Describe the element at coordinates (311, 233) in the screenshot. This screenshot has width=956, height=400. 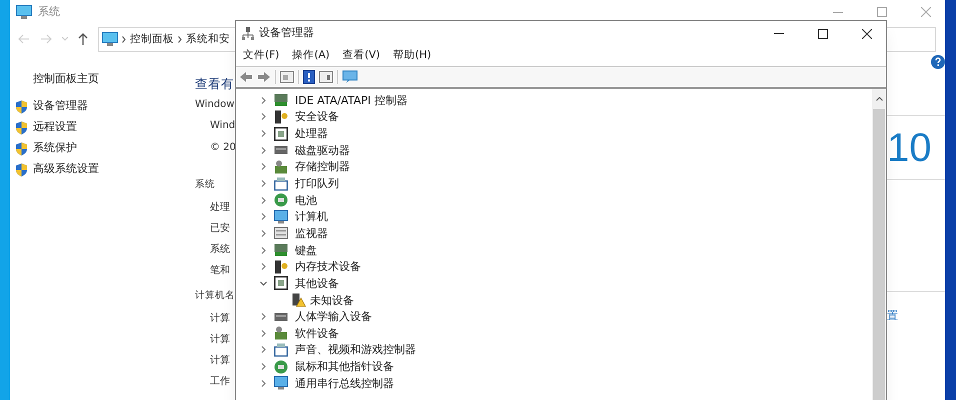
I see `tree-item: 监视器` at that location.